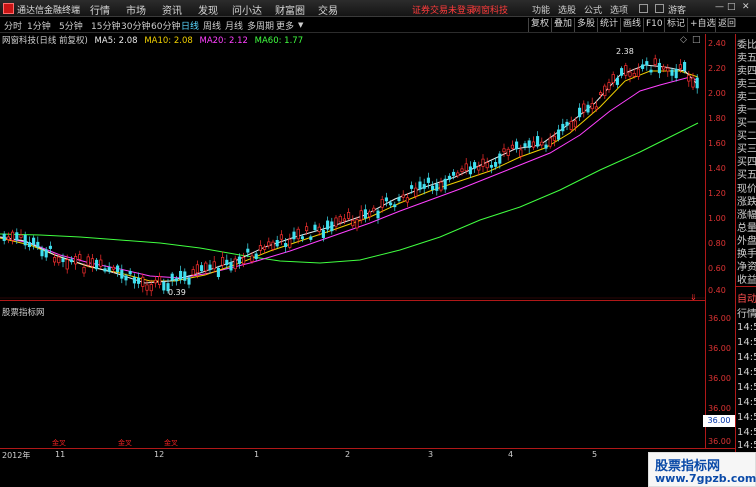  Describe the element at coordinates (328, 9) in the screenshot. I see `menu-trade: 交易` at that location.